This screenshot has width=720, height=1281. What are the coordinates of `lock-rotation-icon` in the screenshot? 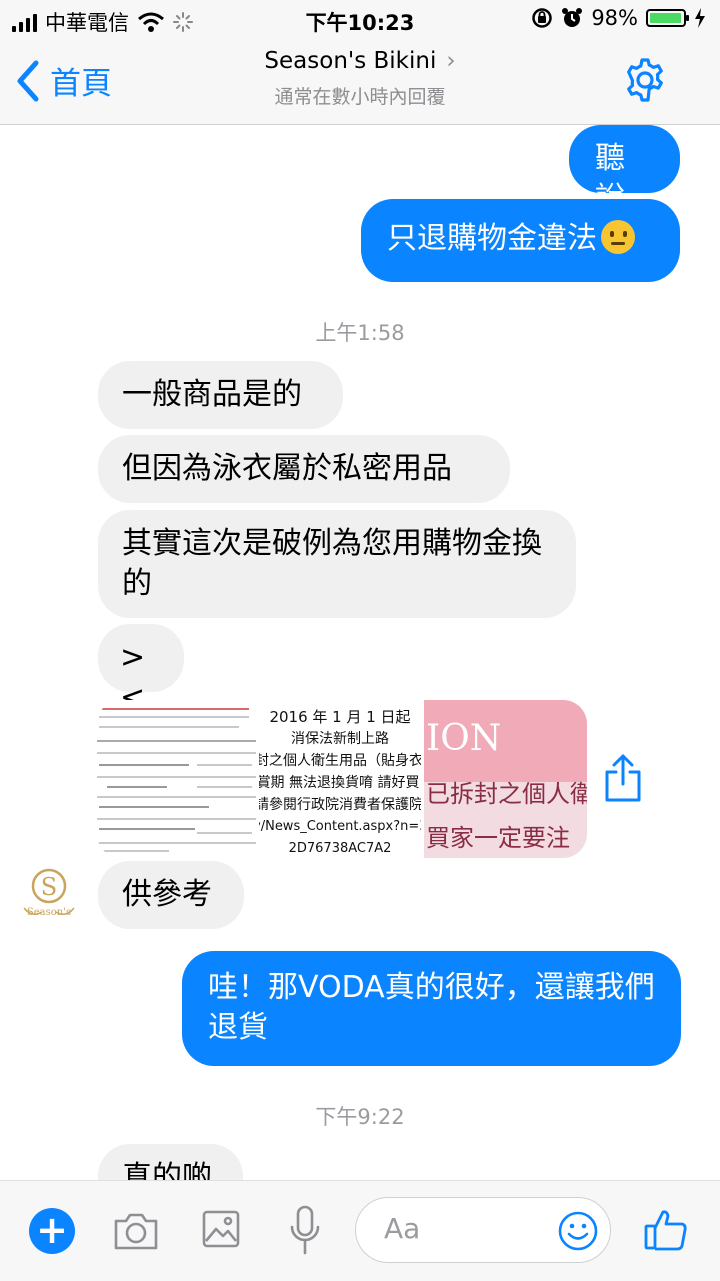 It's located at (542, 18).